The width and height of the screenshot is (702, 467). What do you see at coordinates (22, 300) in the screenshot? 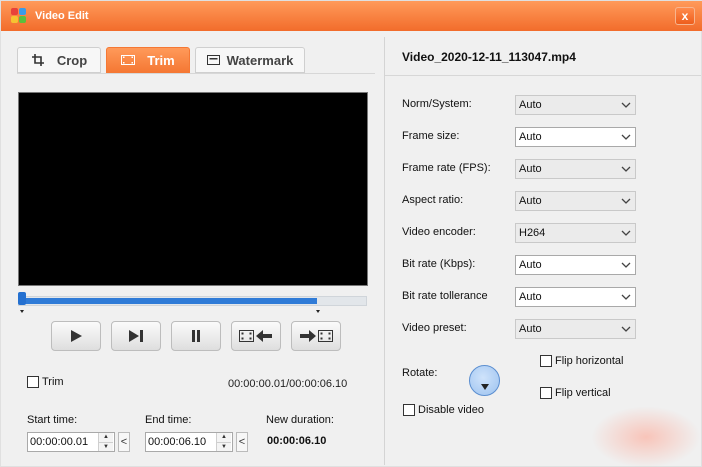
I see `trim-start-handle` at bounding box center [22, 300].